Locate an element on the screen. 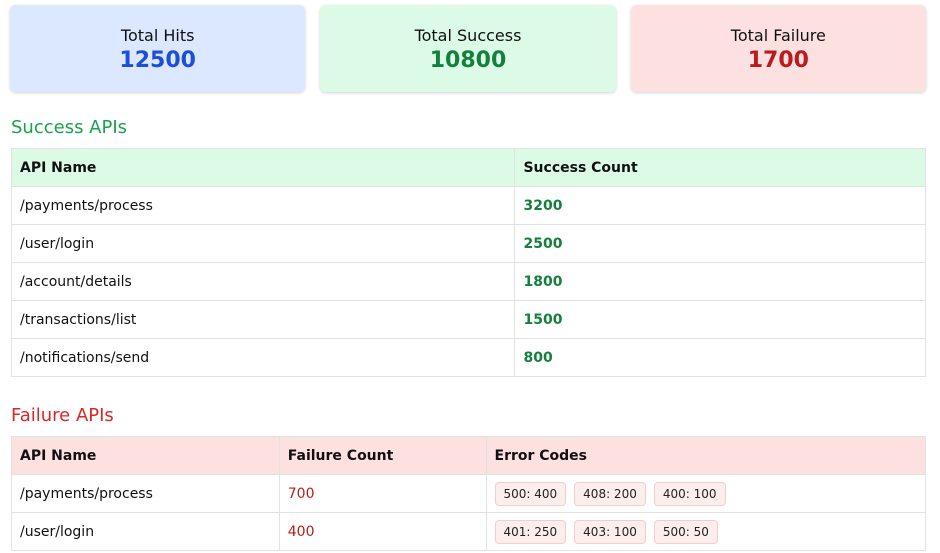  success-count-cell: 3200 is located at coordinates (720, 205).